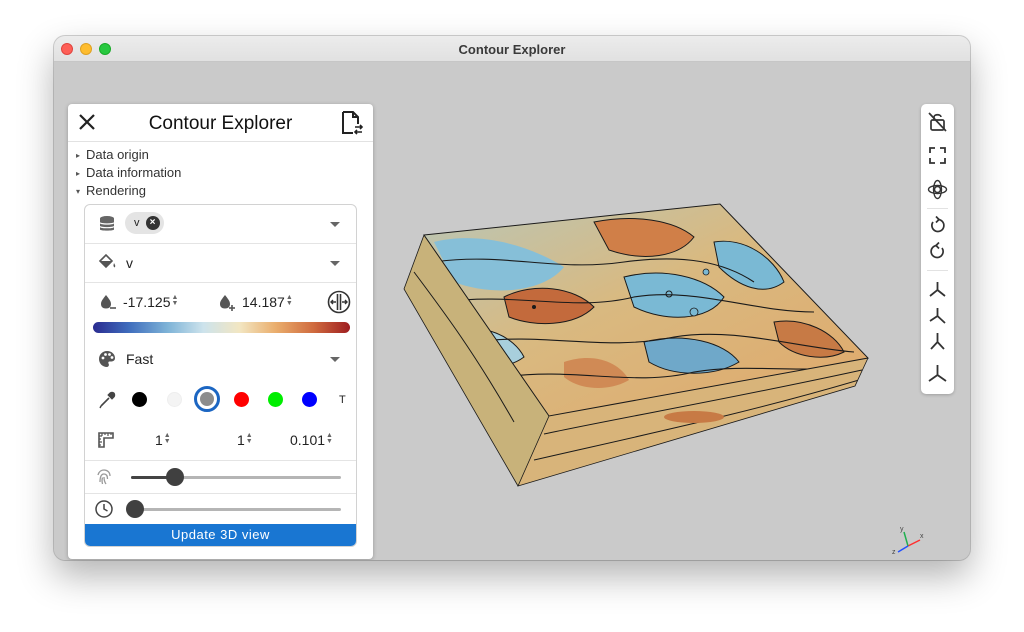  I want to click on color-by-select: v, so click(220, 263).